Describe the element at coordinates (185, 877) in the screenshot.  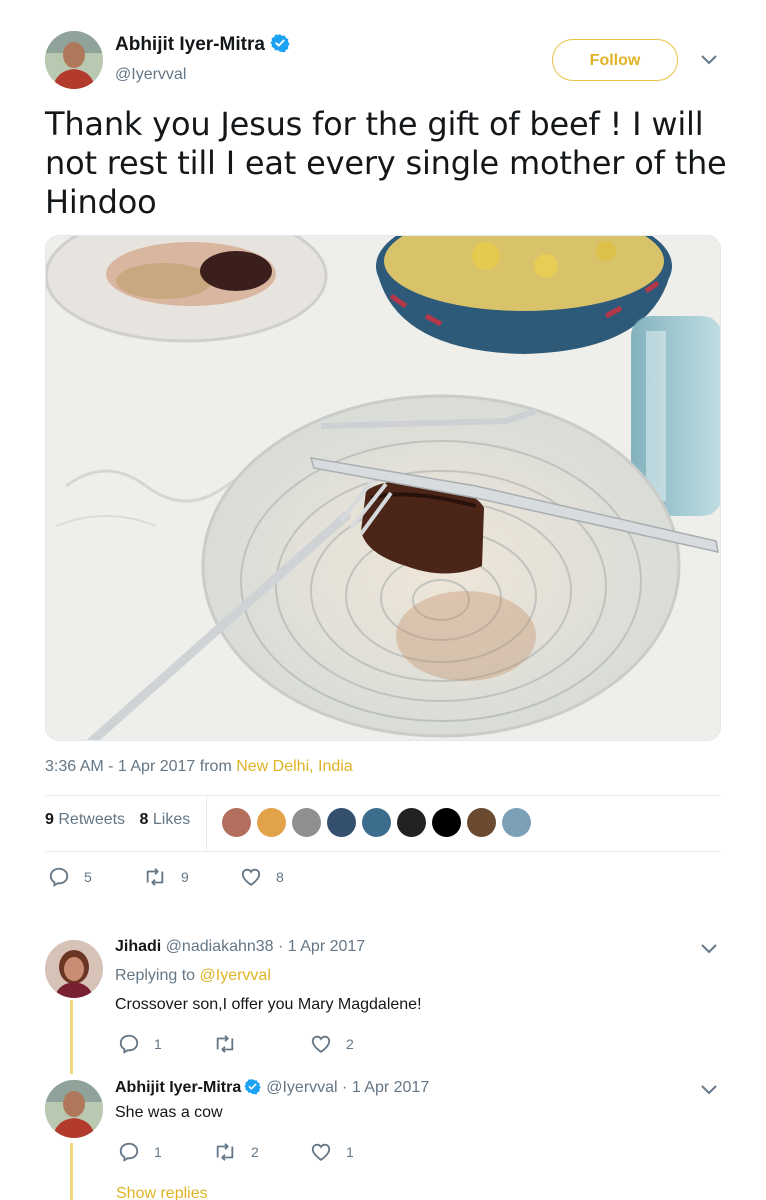
I see `retweet-count: 9` at that location.